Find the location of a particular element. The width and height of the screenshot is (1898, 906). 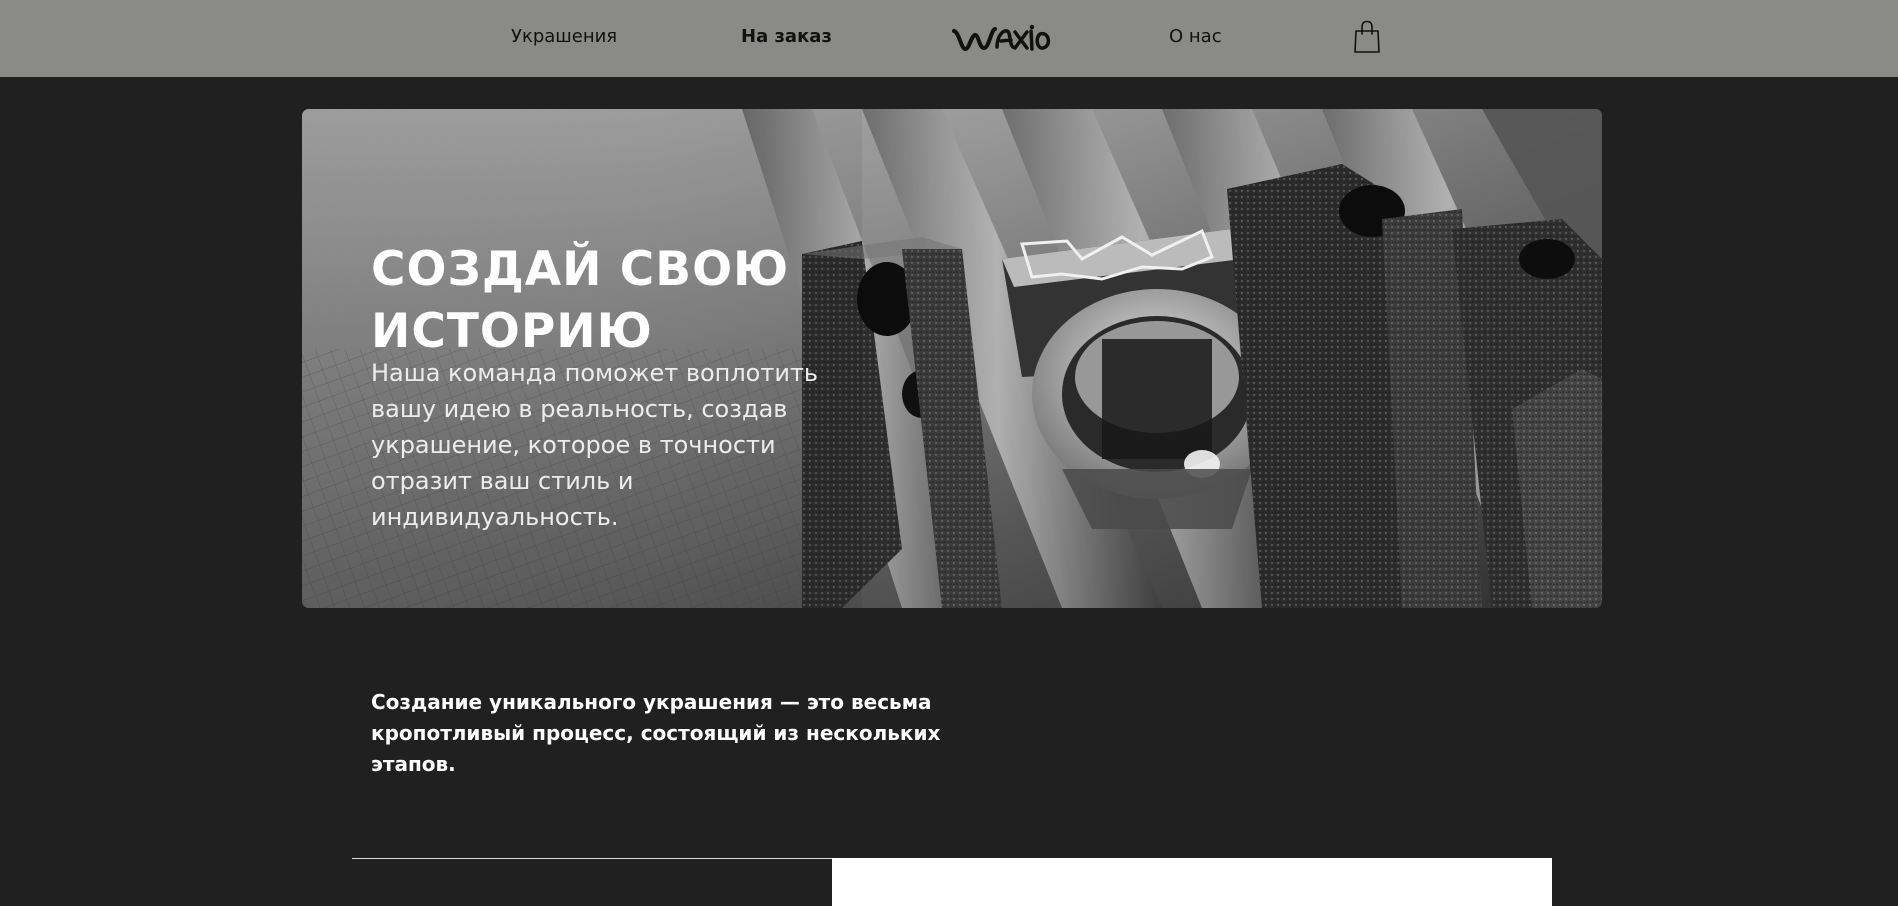

nav-link-custom: На заказ is located at coordinates (786, 37).